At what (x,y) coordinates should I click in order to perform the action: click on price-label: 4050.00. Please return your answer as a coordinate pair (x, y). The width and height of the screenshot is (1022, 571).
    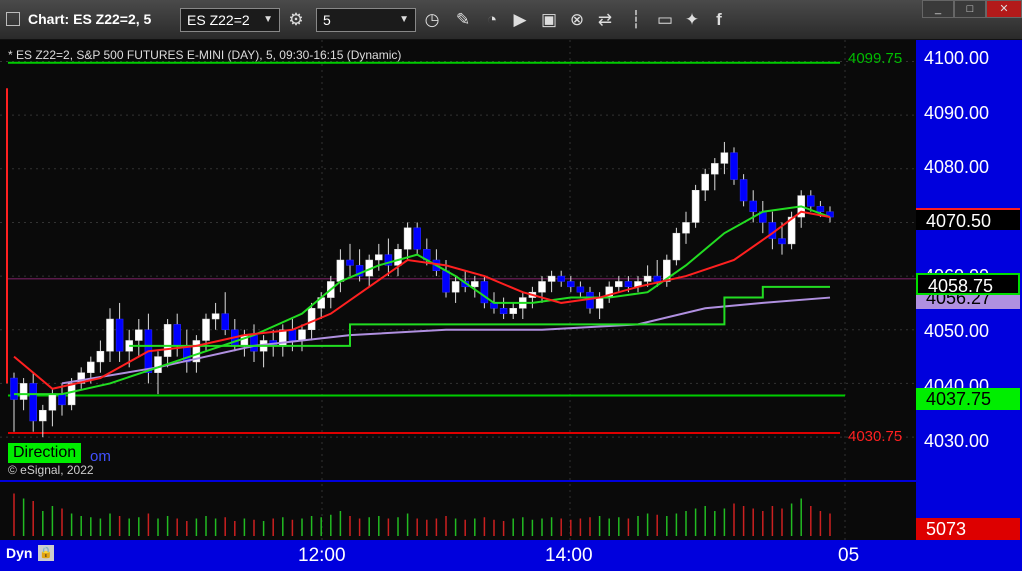
    Looking at the image, I should click on (957, 331).